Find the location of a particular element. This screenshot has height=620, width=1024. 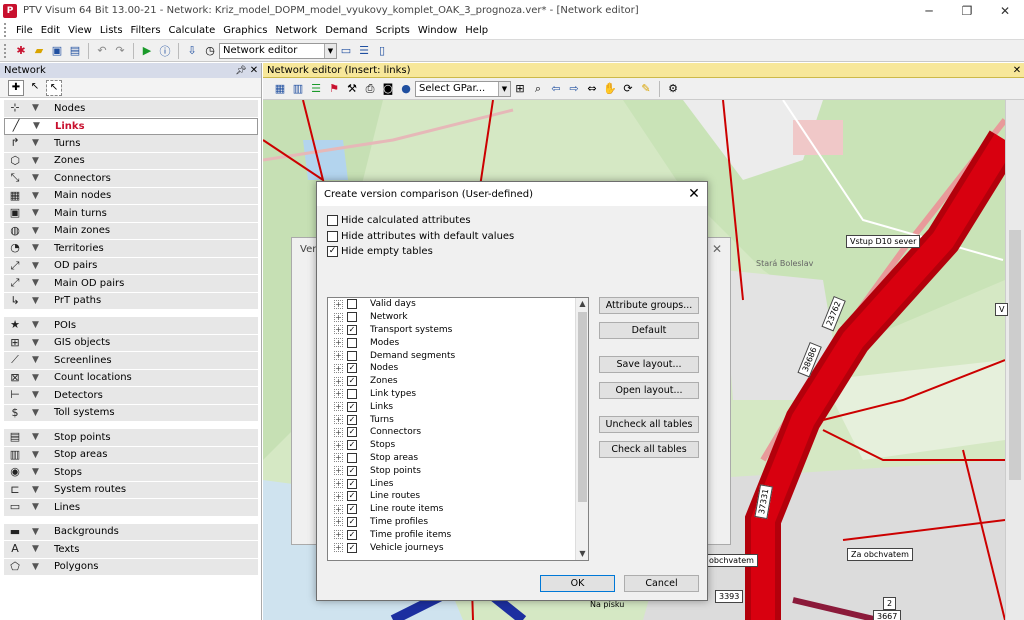

gpar-select: Select GPar... ▼ is located at coordinates (463, 88).